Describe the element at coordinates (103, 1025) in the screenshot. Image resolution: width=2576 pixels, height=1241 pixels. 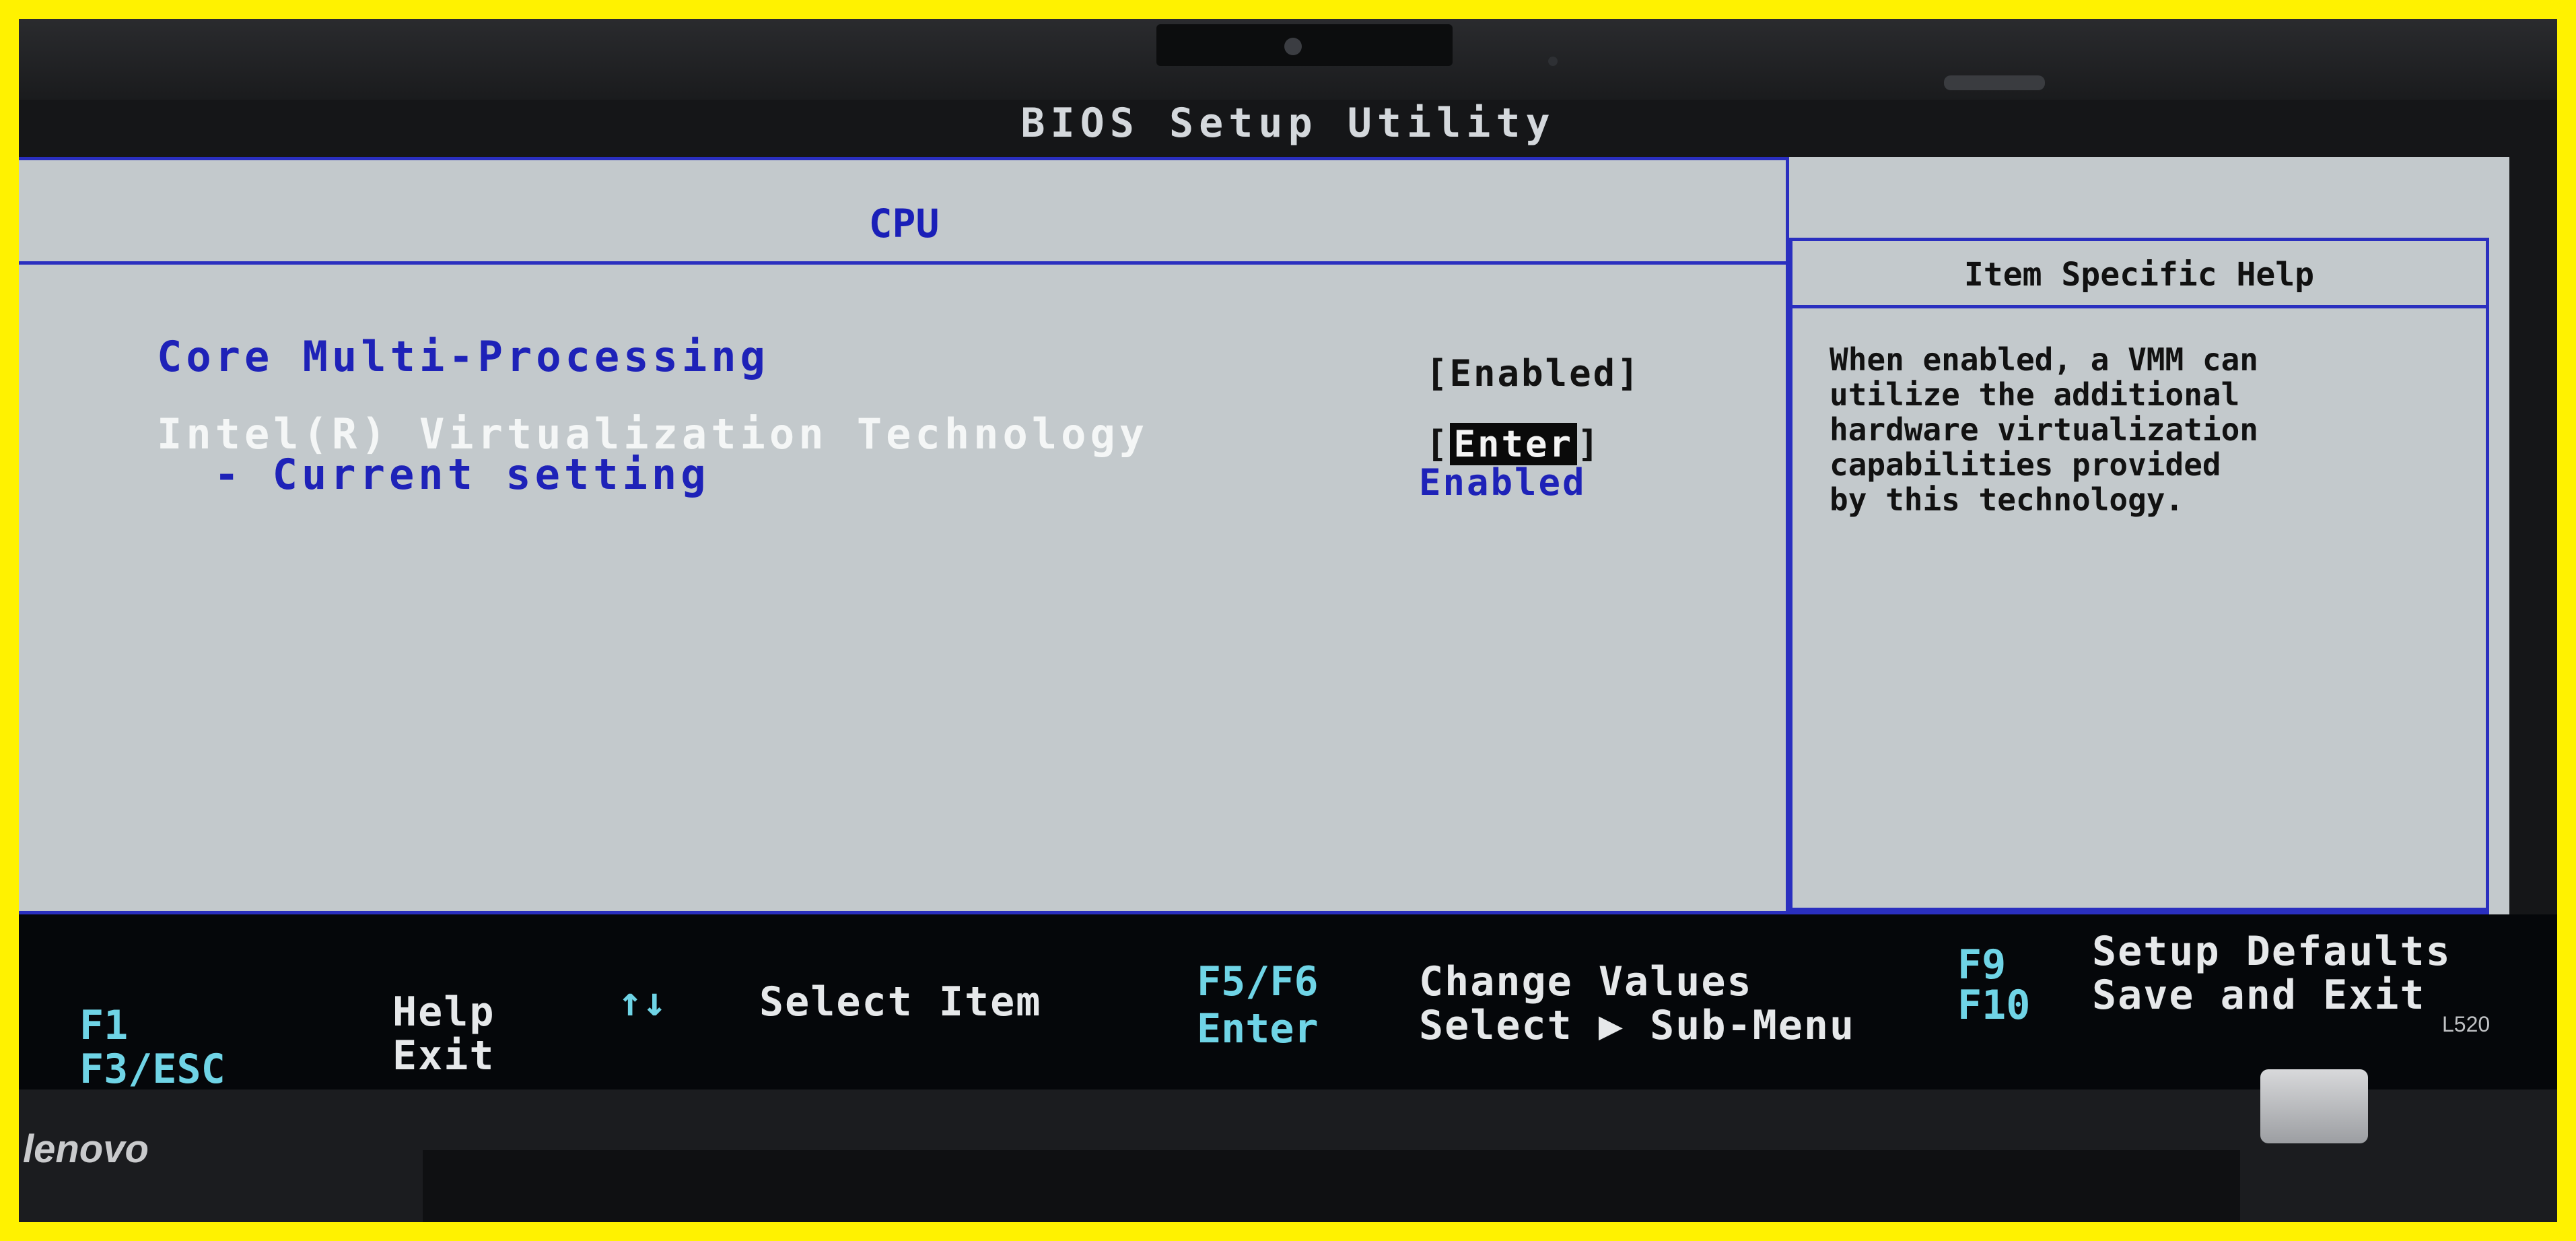
I see `key-f1: F1` at that location.